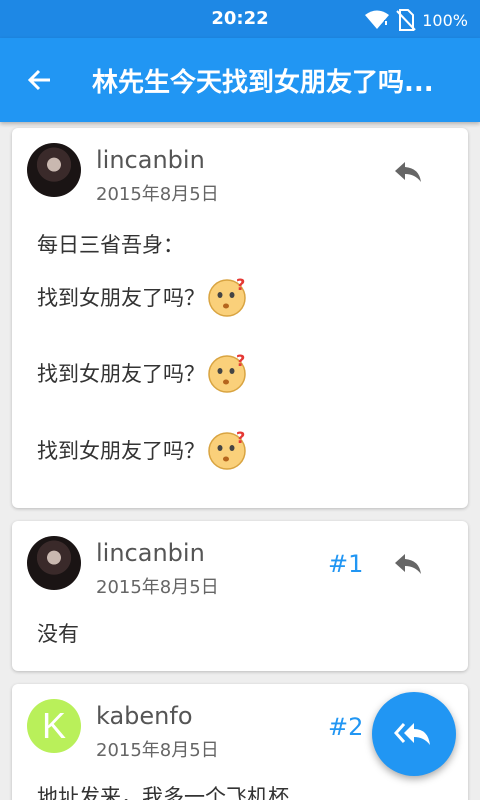  Describe the element at coordinates (58, 634) in the screenshot. I see `post-body: 没有` at that location.